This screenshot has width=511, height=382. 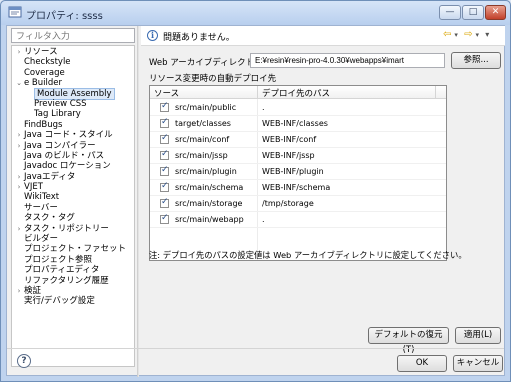 What do you see at coordinates (255, 348) in the screenshot?
I see `button-bar-separator` at bounding box center [255, 348].